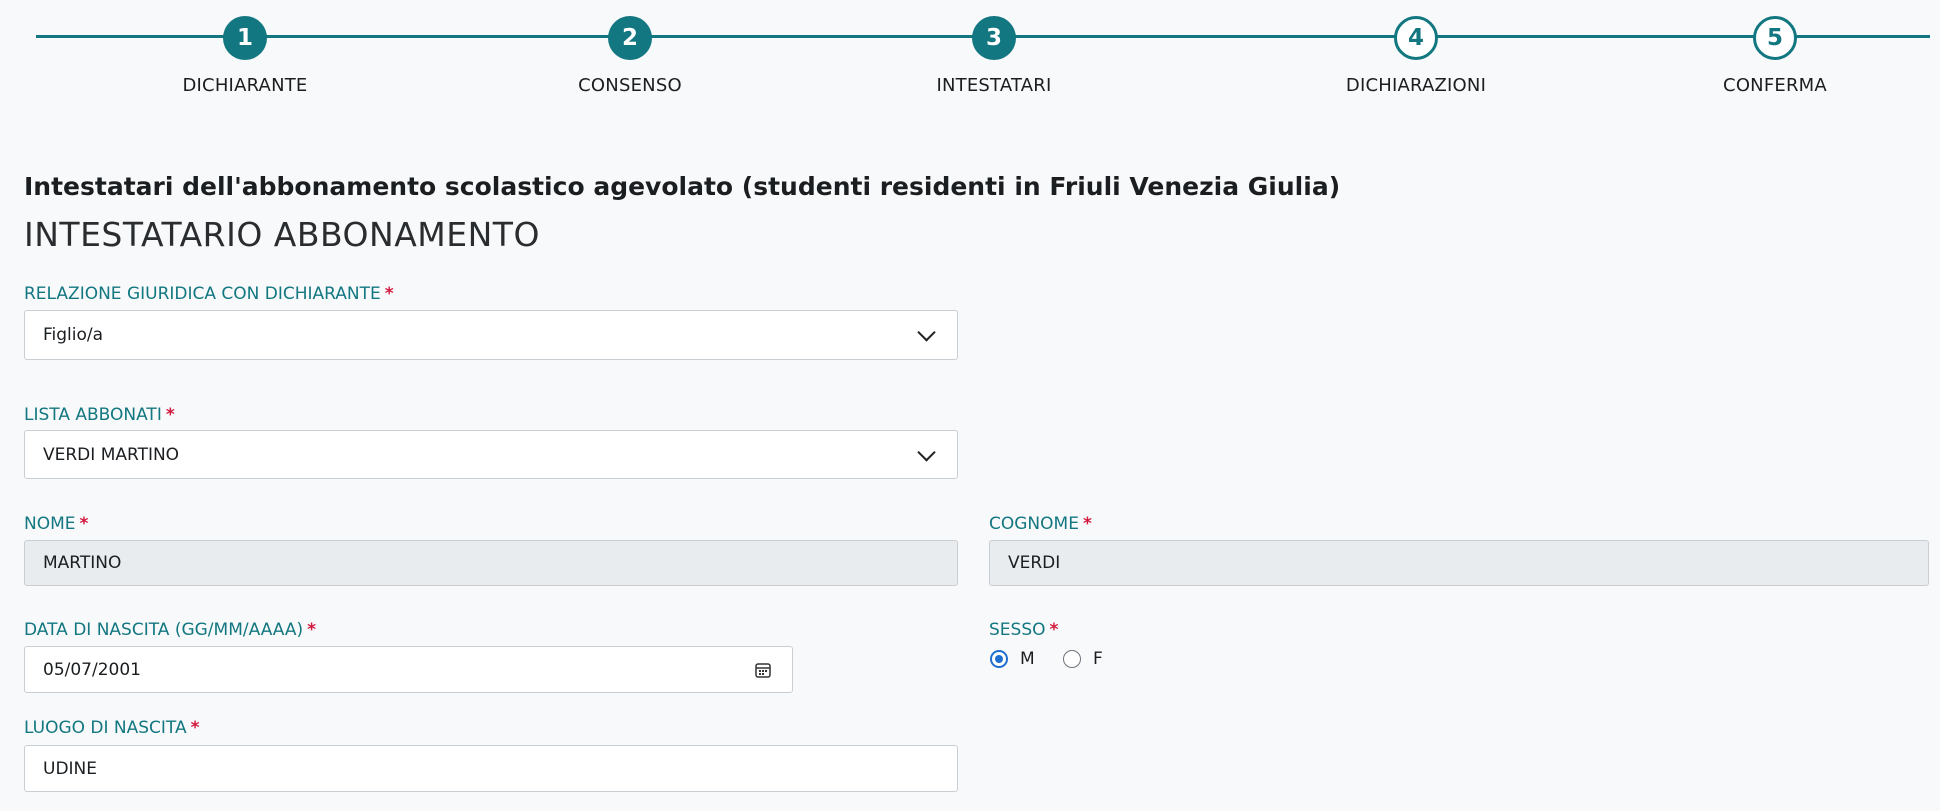 This screenshot has height=811, width=1940. I want to click on luogo-nascita-value: UDINE, so click(70, 768).